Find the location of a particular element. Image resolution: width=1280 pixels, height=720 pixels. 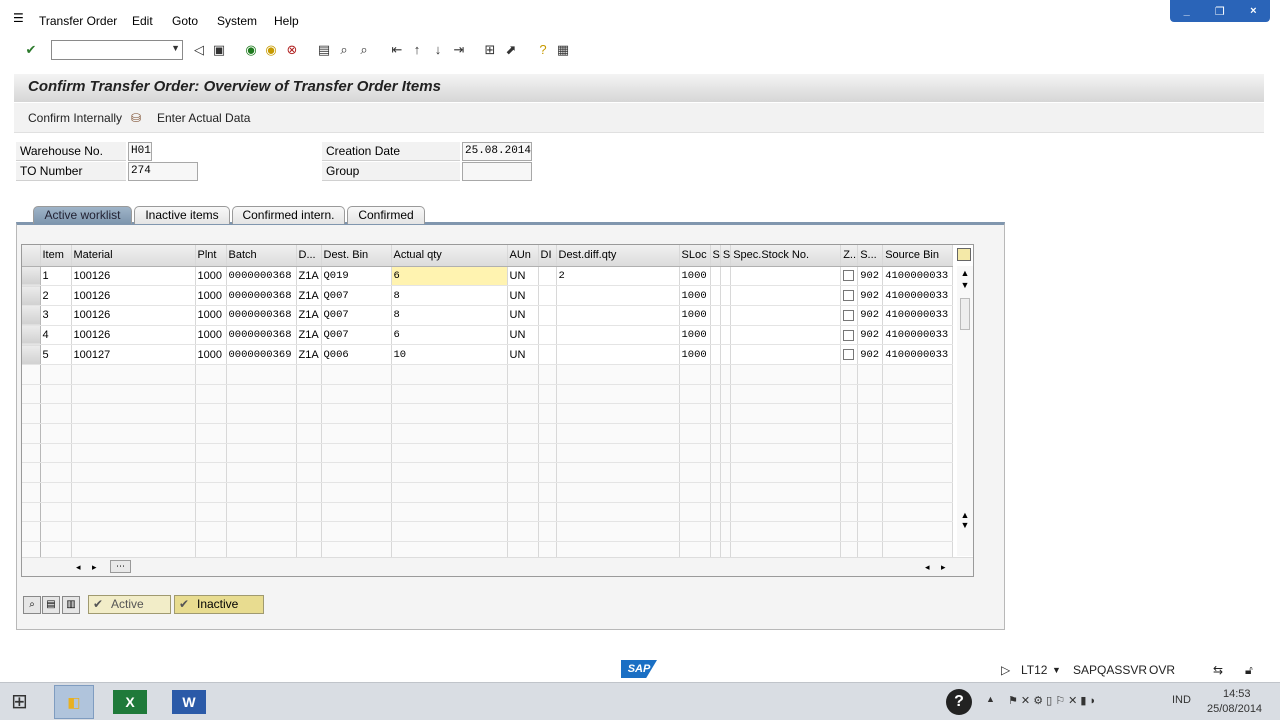

exit-icon: ◉ is located at coordinates (271, 50).